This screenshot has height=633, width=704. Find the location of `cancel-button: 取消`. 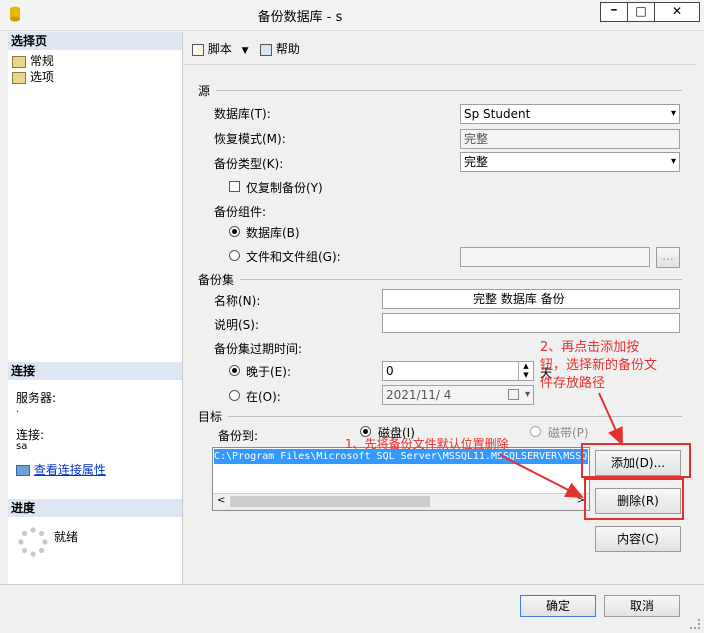

cancel-button: 取消 is located at coordinates (642, 606).